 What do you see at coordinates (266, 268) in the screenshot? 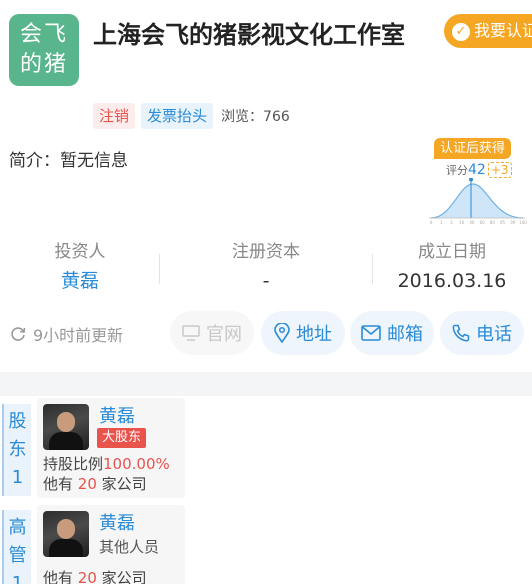
I see `stat-capital: 注册资本 -` at bounding box center [266, 268].